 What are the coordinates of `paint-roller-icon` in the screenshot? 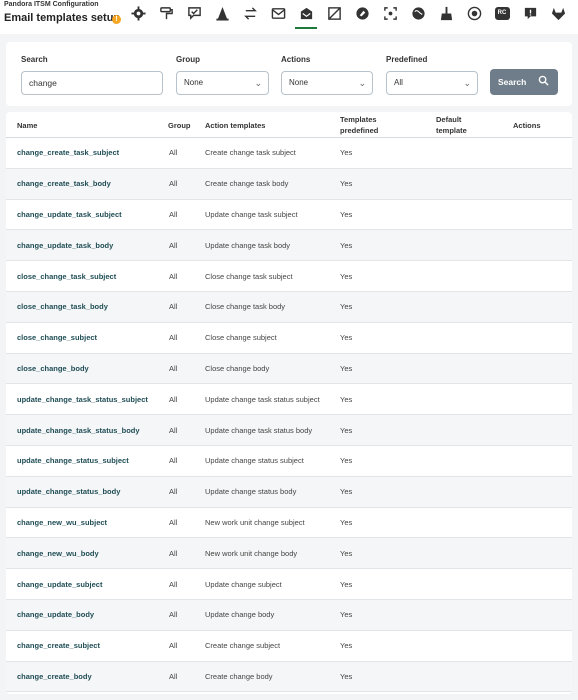 It's located at (166, 13).